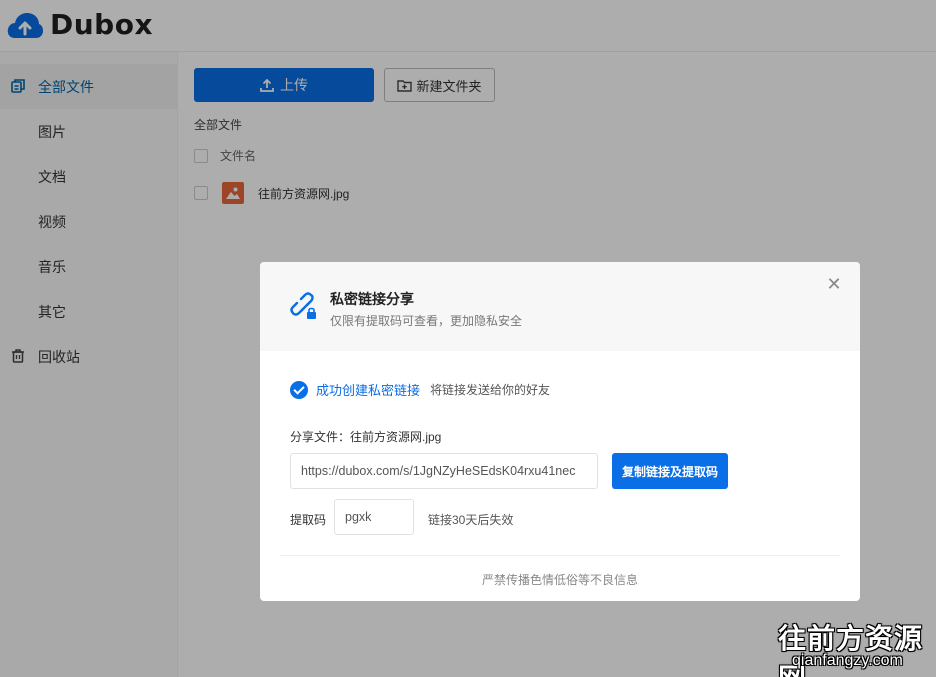  What do you see at coordinates (670, 471) in the screenshot?
I see `copy-link-button: 复制链接及提取码` at bounding box center [670, 471].